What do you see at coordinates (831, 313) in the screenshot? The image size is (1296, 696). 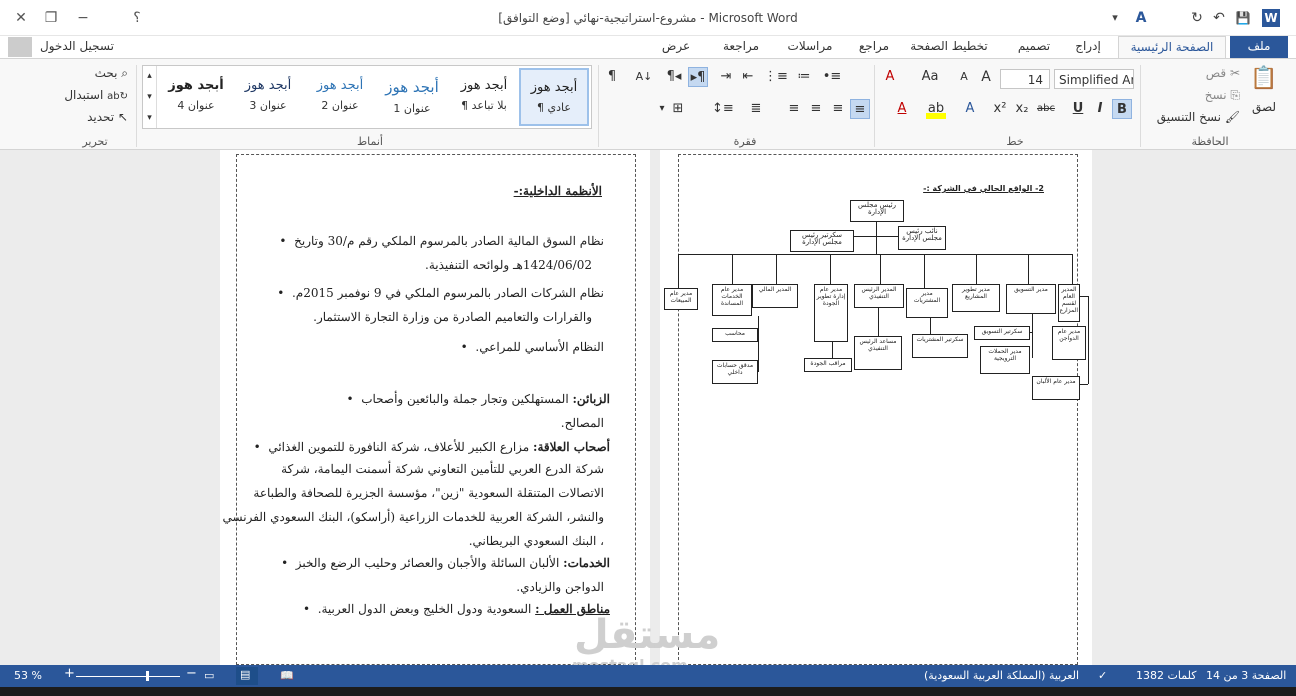 I see `org-box-quality: مدير عام إدارة تطوير الجودة` at bounding box center [831, 313].